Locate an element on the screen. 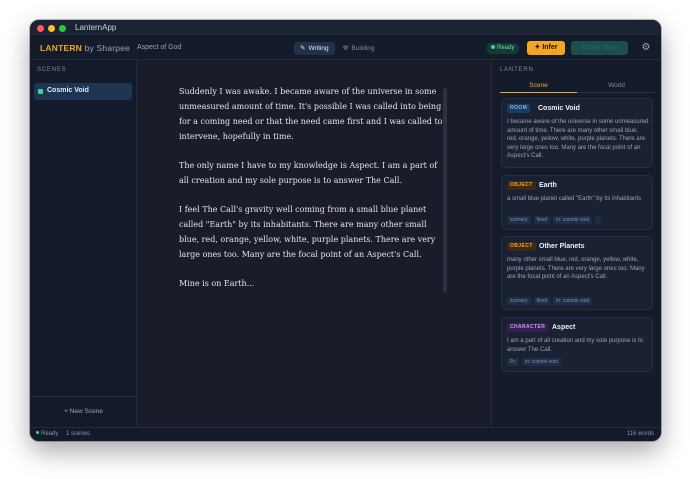 This screenshot has width=690, height=479. editor-scrollbar is located at coordinates (445, 190).